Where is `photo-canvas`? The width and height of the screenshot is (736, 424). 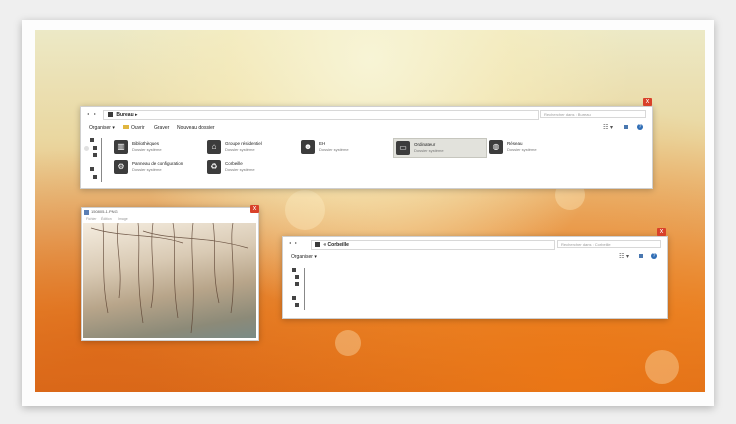
photo-canvas is located at coordinates (169, 280).